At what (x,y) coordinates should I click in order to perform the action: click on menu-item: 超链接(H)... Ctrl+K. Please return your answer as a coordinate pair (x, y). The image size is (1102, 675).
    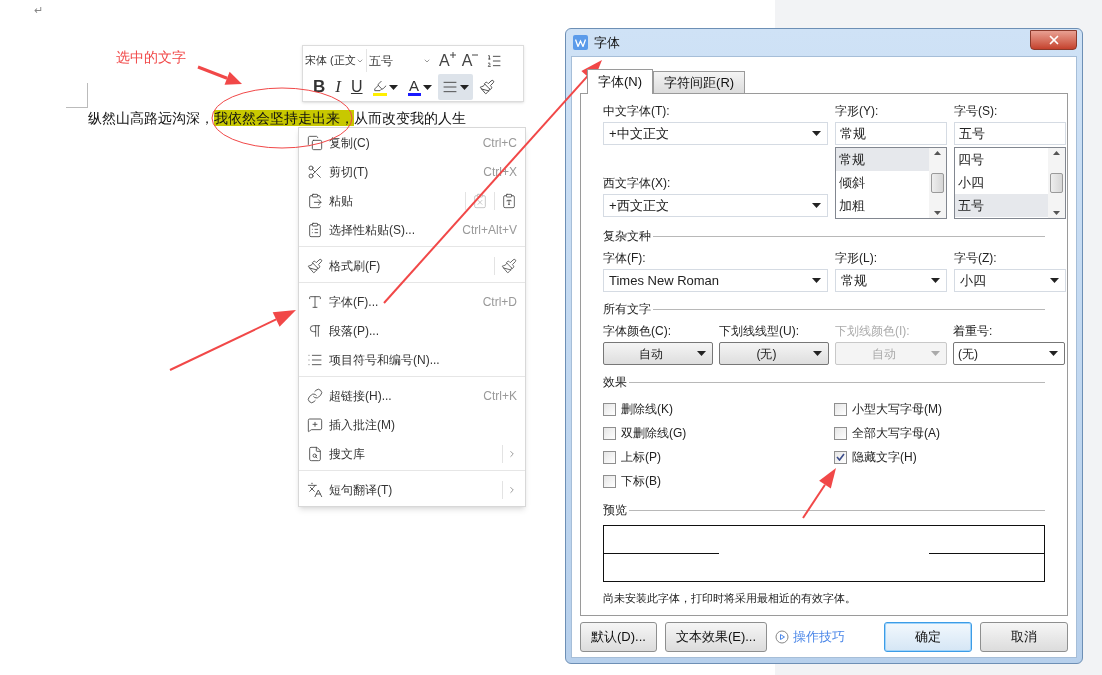
    Looking at the image, I should click on (412, 395).